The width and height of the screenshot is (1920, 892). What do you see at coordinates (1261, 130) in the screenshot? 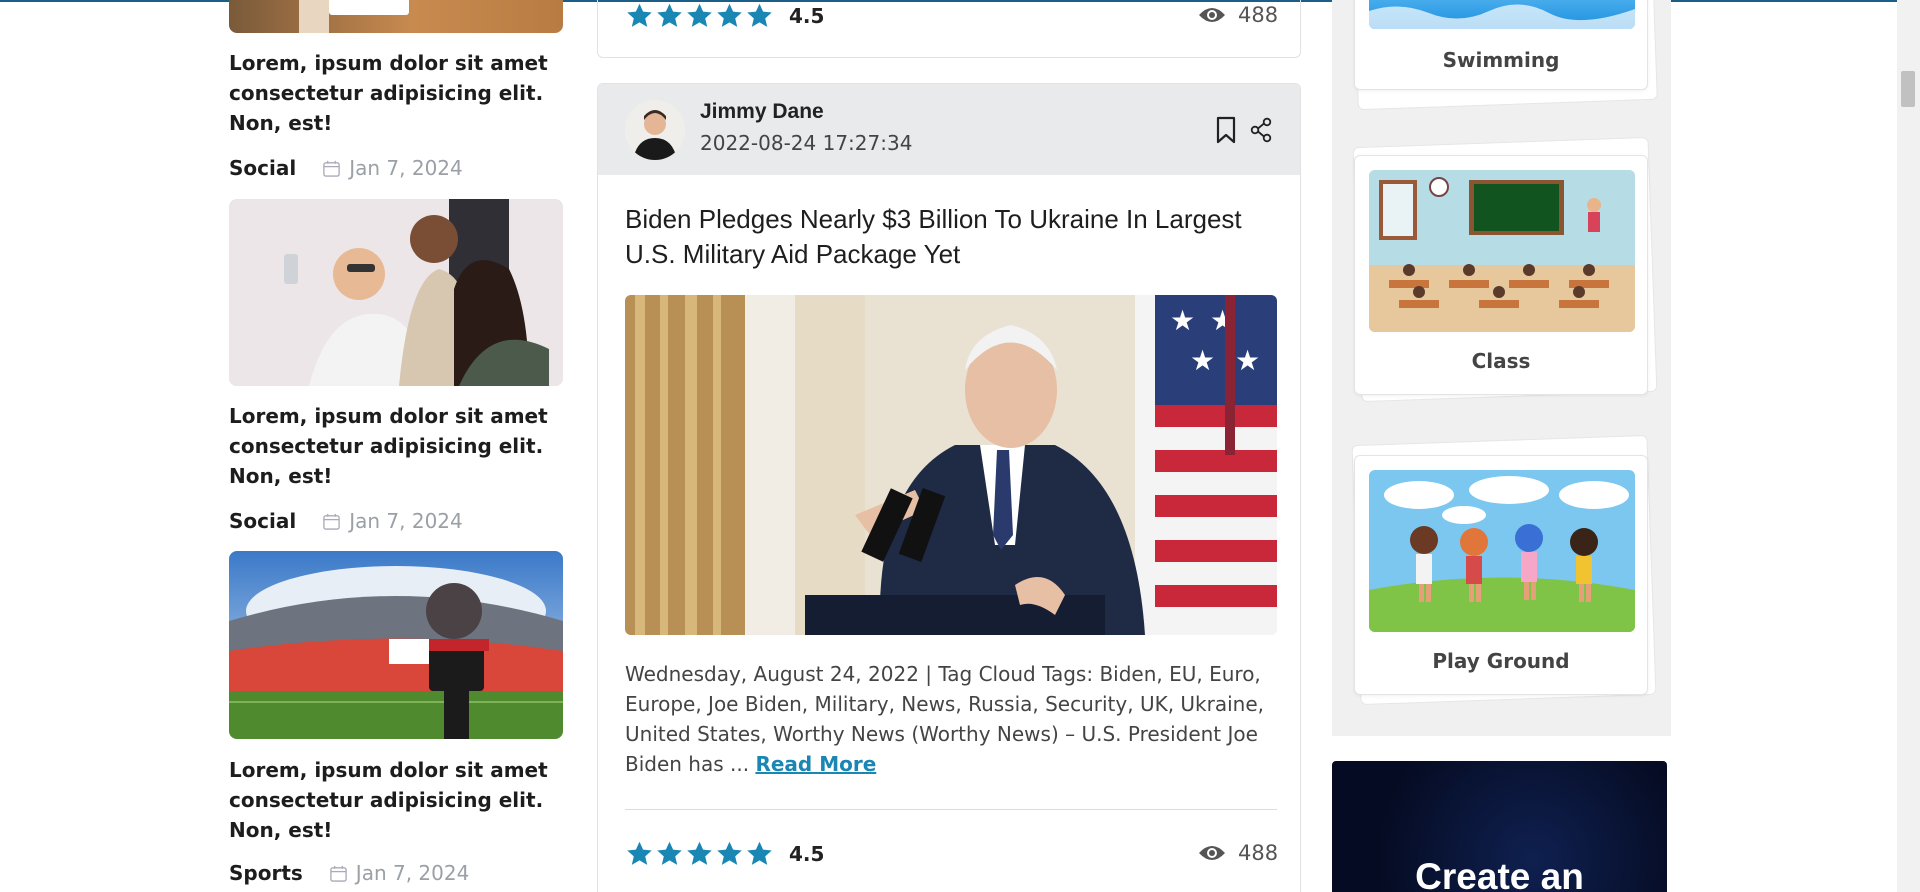
I see `share-icon` at bounding box center [1261, 130].